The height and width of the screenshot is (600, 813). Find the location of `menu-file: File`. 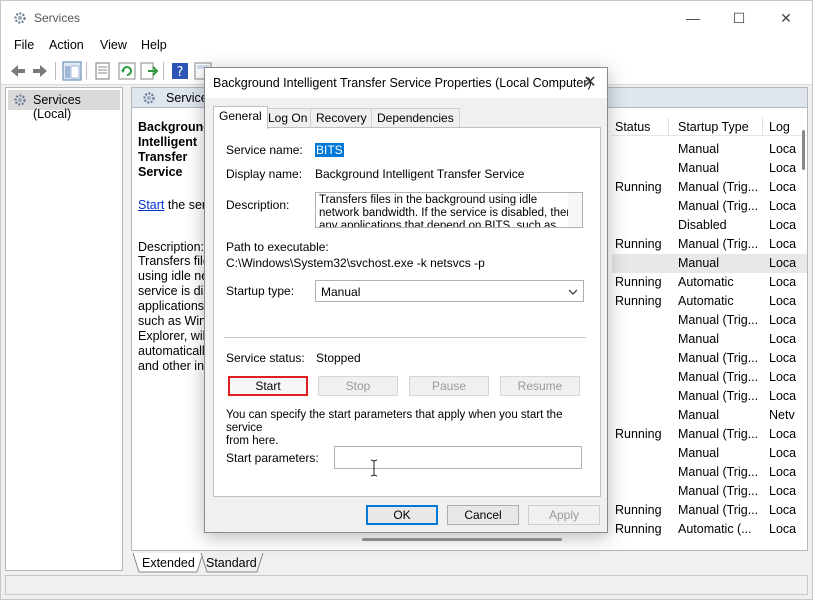

menu-file: File is located at coordinates (24, 45).